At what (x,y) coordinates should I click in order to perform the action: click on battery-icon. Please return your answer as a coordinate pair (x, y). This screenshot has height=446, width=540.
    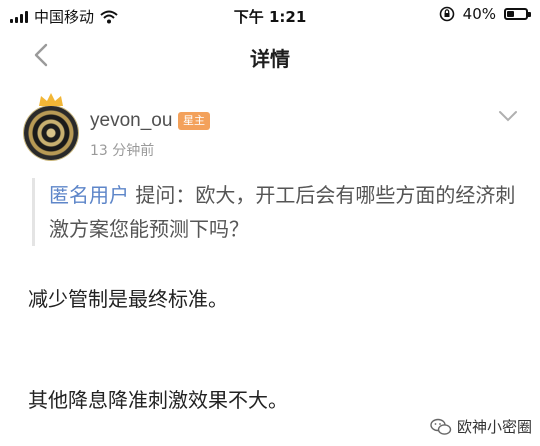
    Looking at the image, I should click on (517, 14).